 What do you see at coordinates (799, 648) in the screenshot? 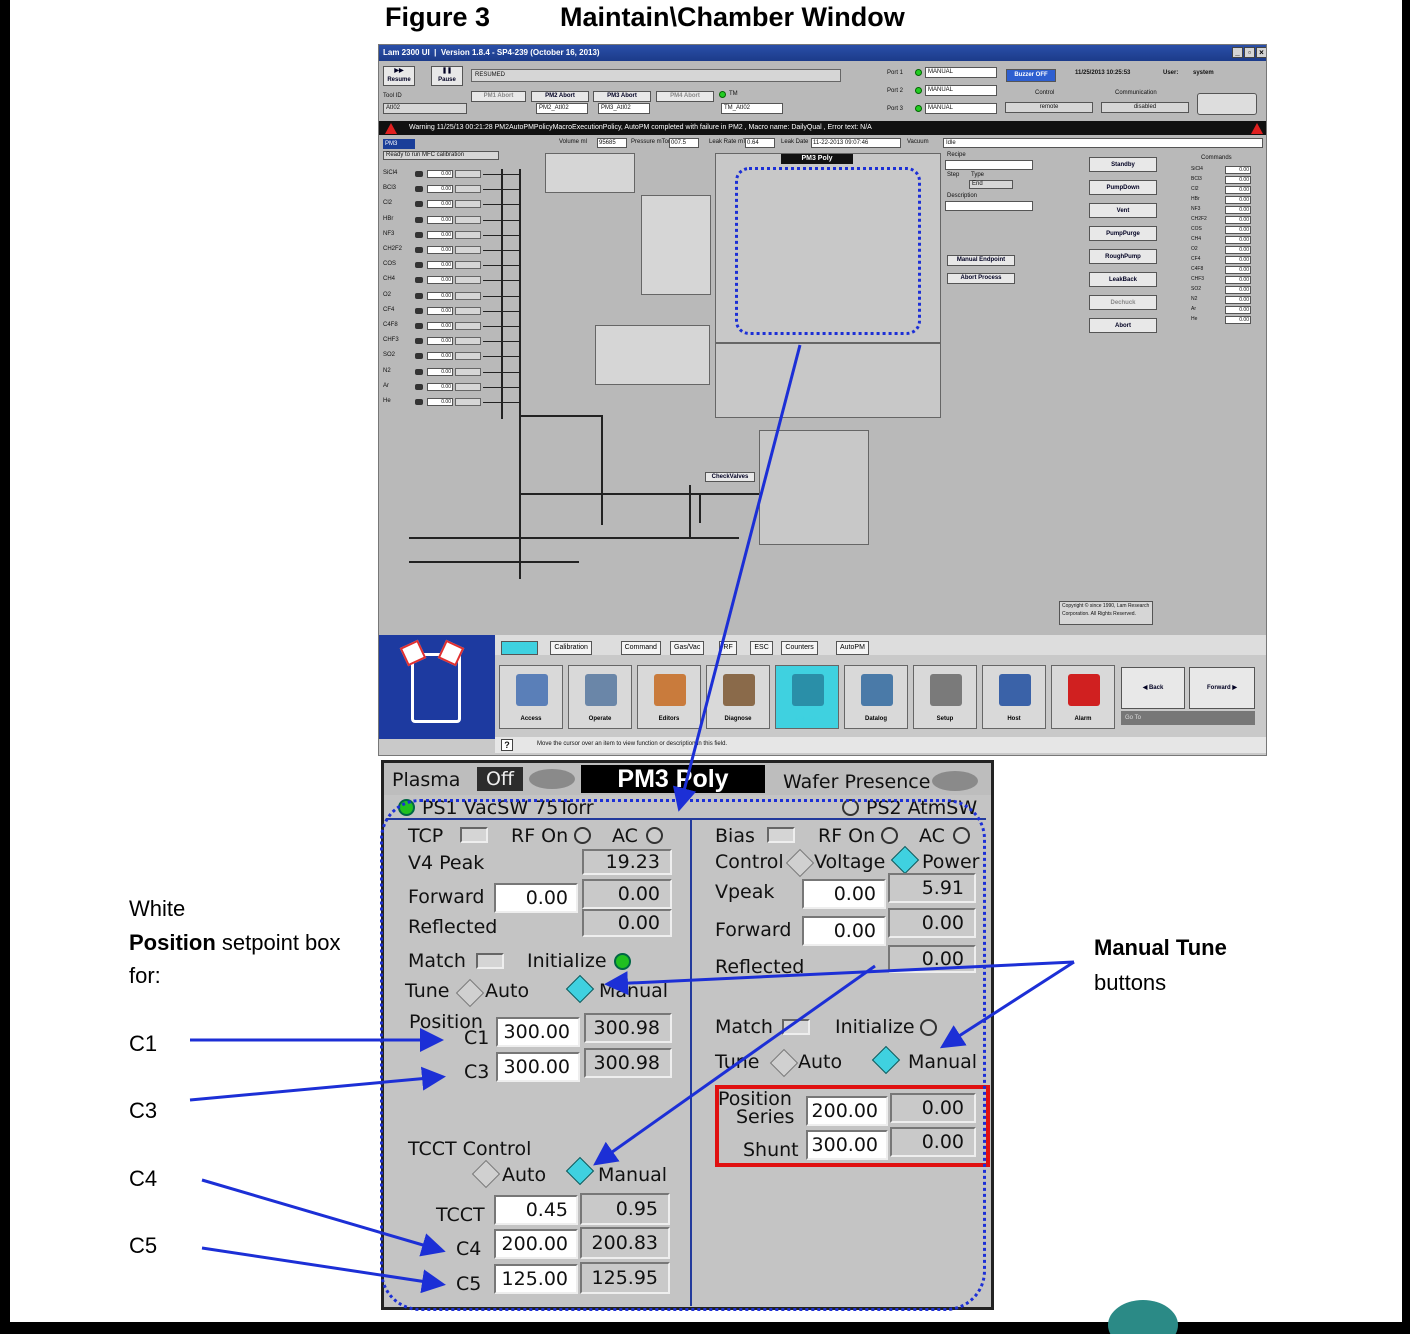
I see `nav-tab-counters: Counters` at bounding box center [799, 648].